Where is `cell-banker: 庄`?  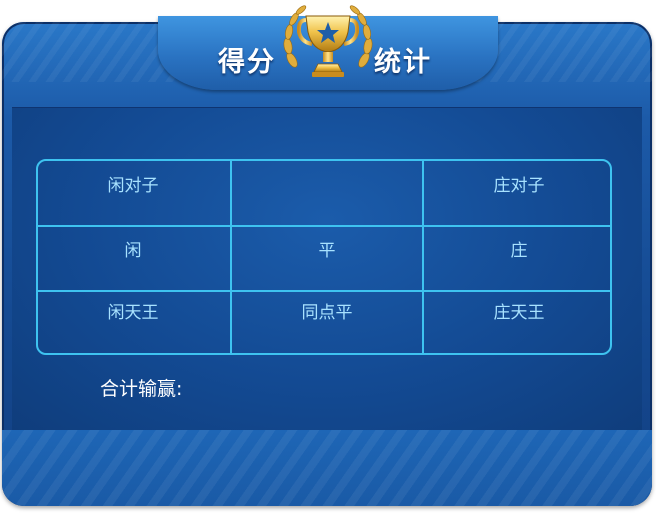 cell-banker: 庄 is located at coordinates (519, 251).